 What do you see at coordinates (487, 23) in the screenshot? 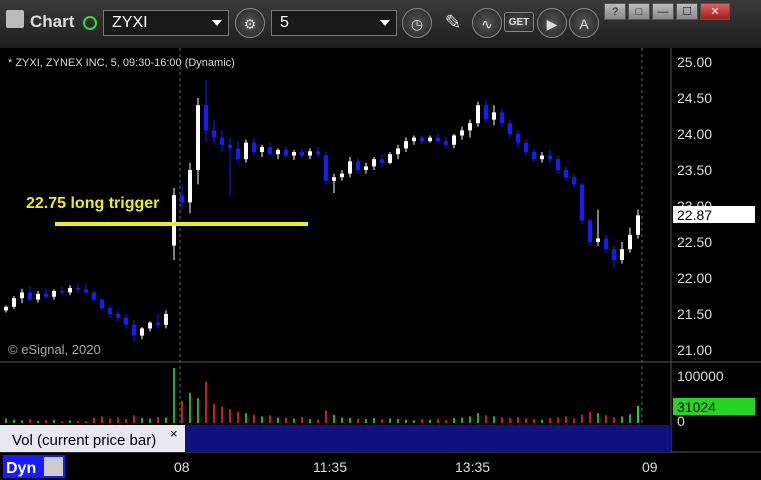
I see `study-chart-icon: ∿` at bounding box center [487, 23].